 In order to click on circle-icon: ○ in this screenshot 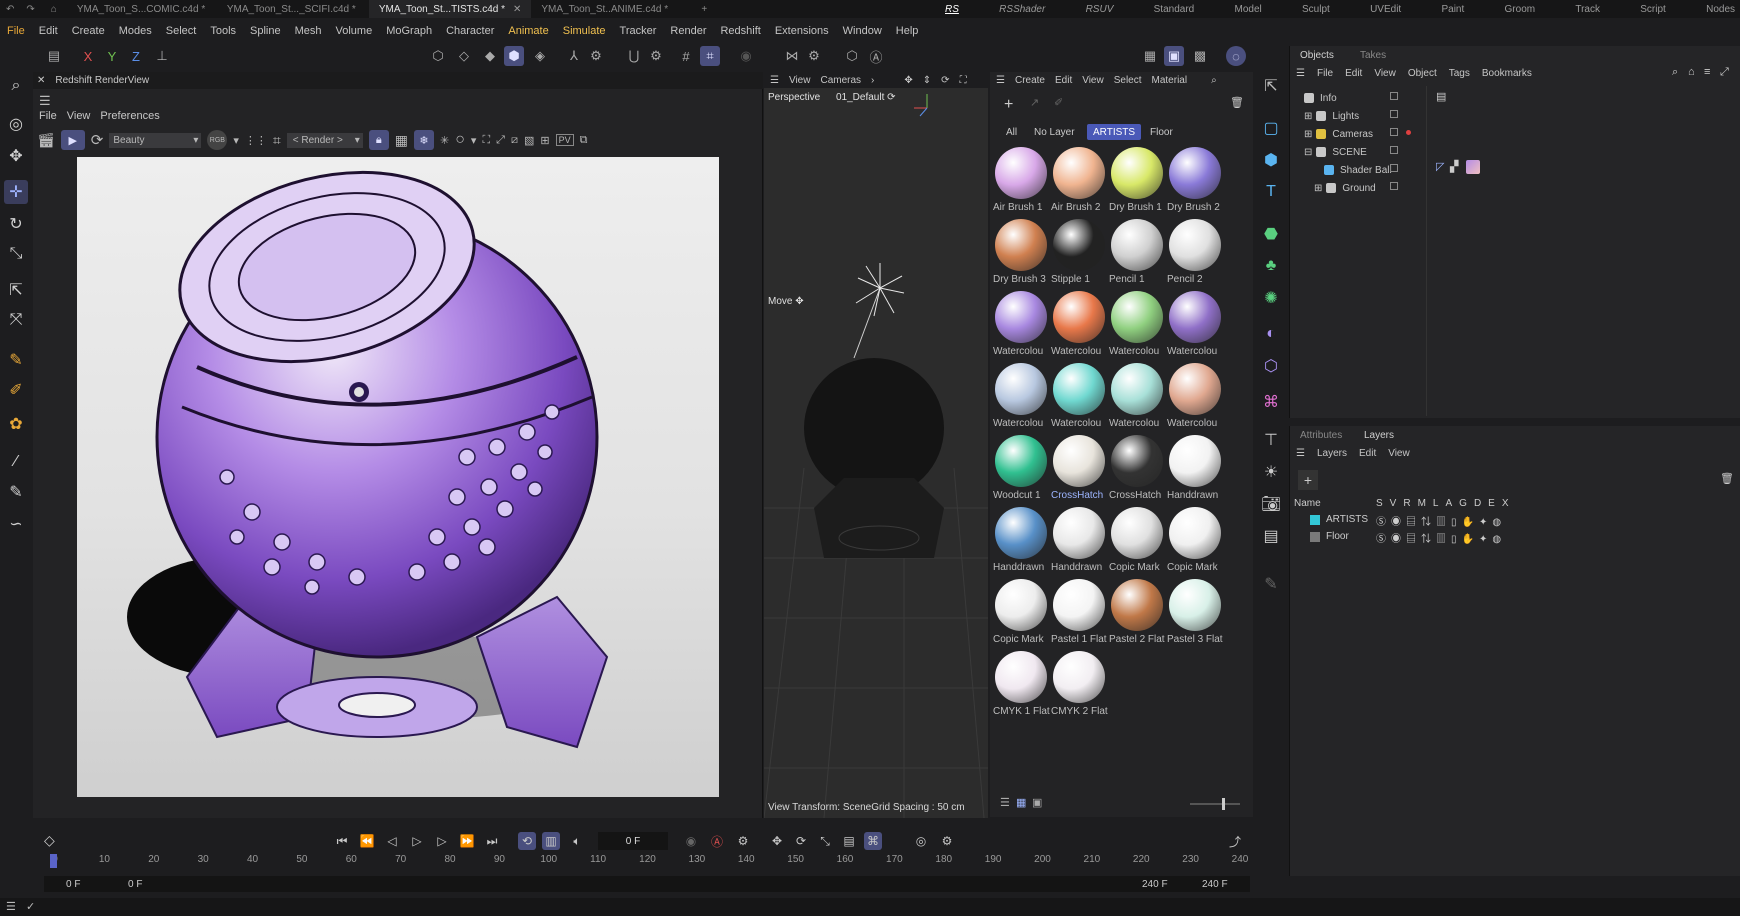, I will do `click(460, 140)`.